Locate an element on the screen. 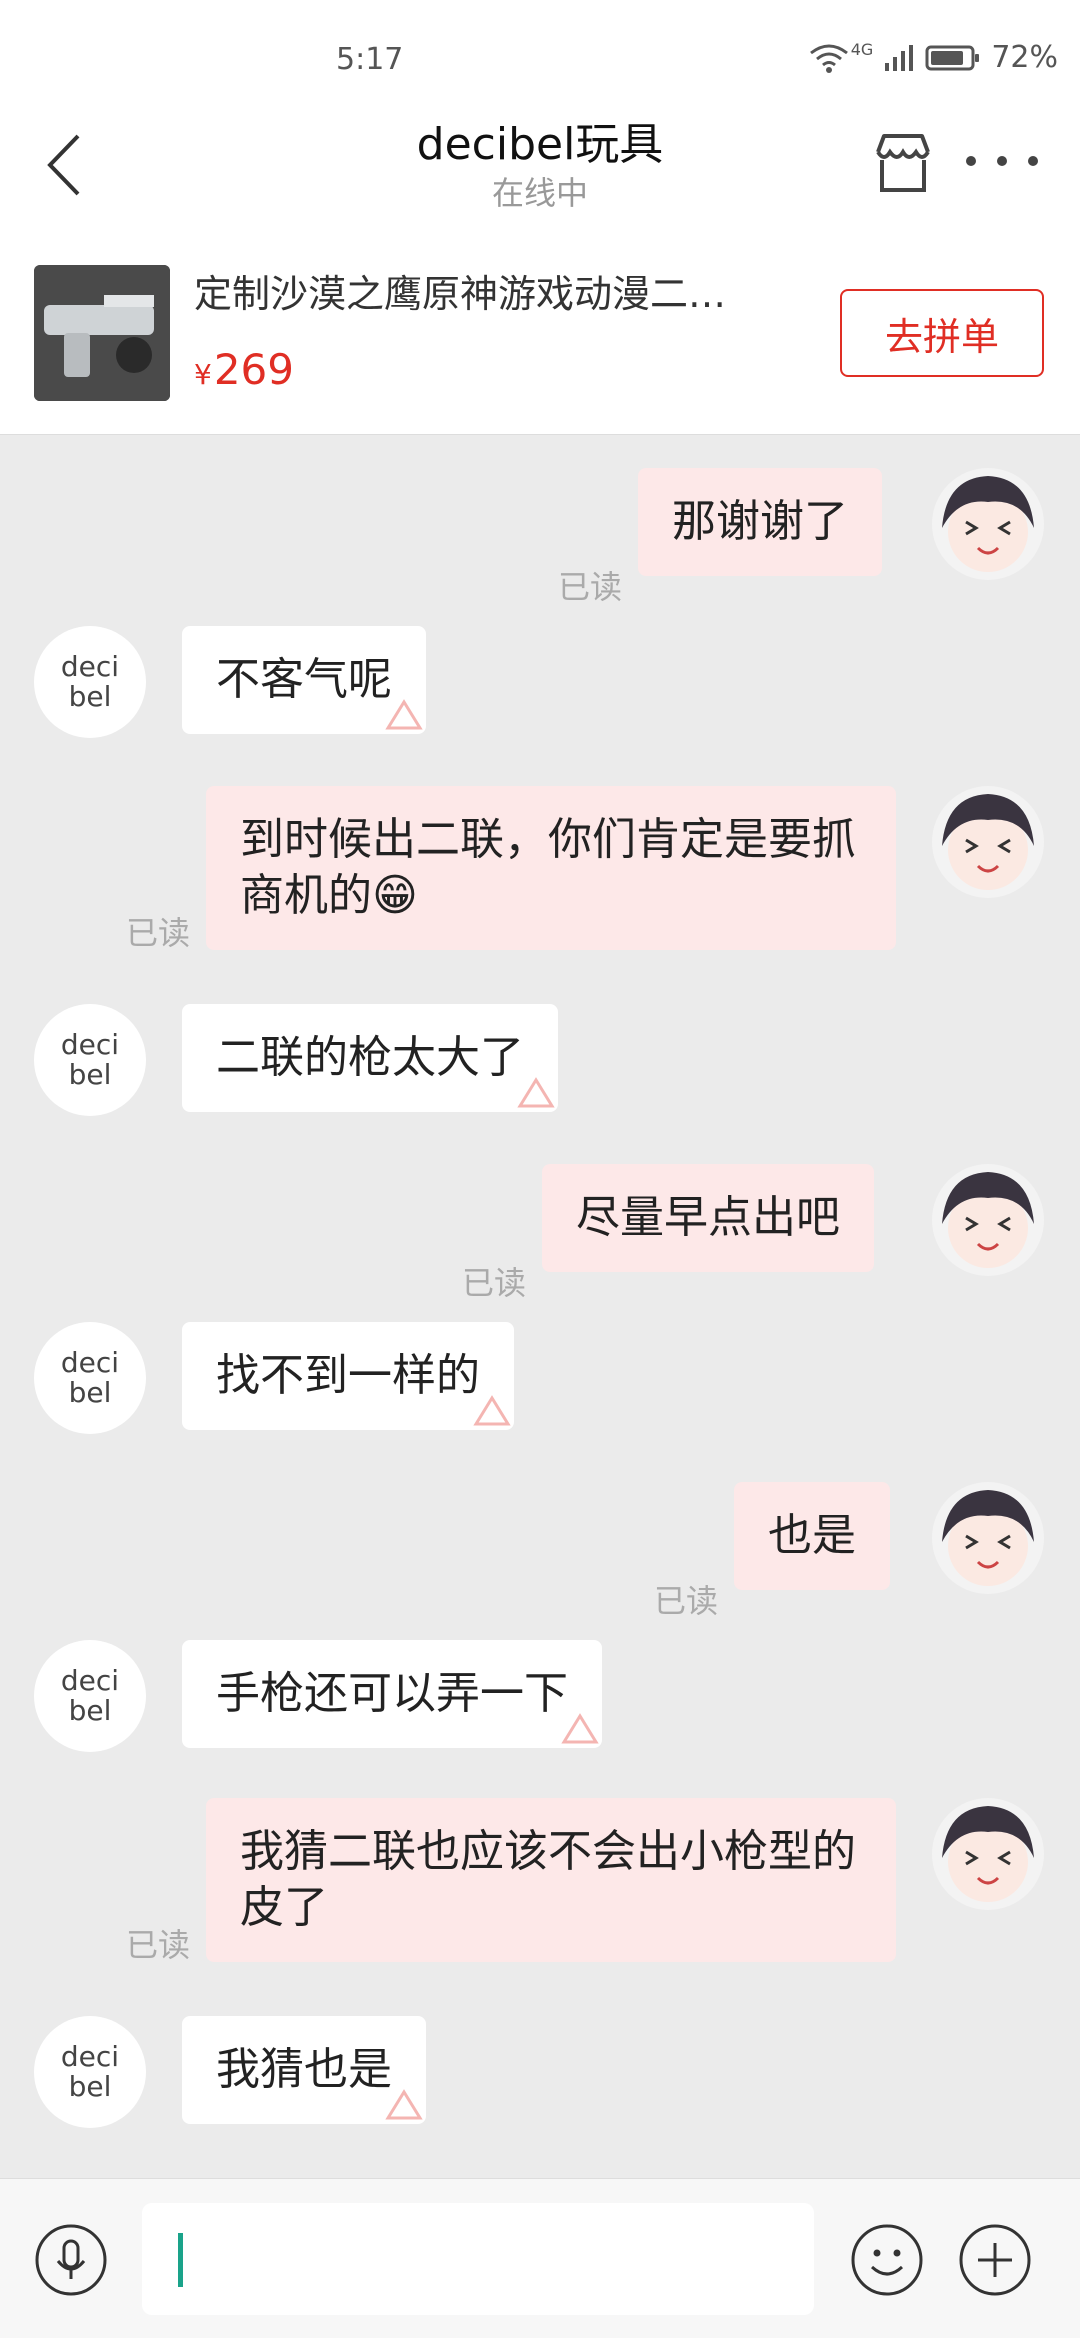 The image size is (1080, 2338). product-price: ¥269 is located at coordinates (244, 369).